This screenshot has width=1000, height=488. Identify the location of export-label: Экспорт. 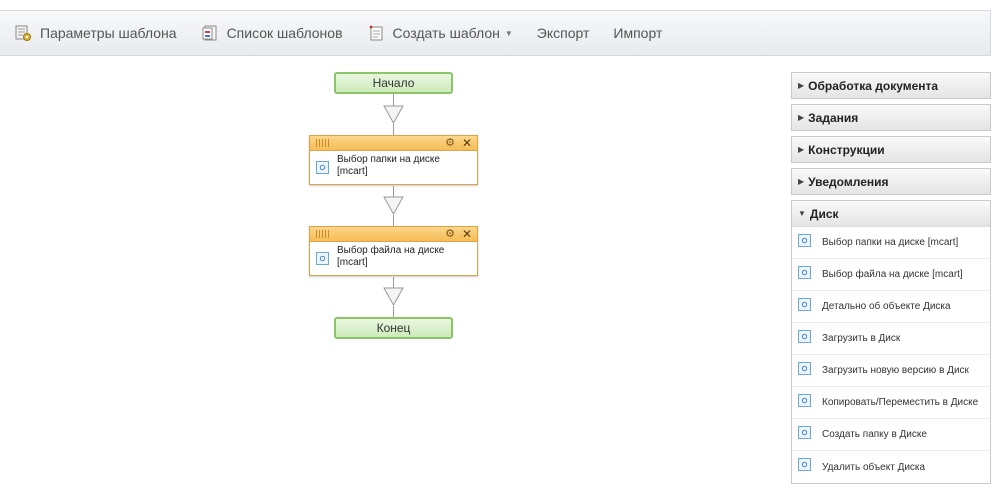
(563, 33).